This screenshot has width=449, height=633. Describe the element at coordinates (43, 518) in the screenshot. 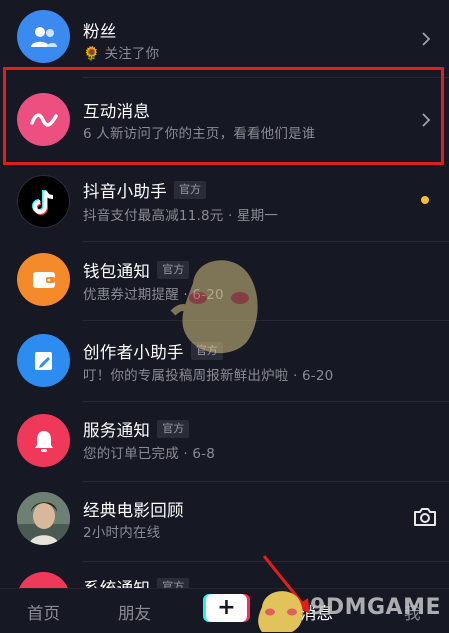

I see `user-photo-avatar` at that location.